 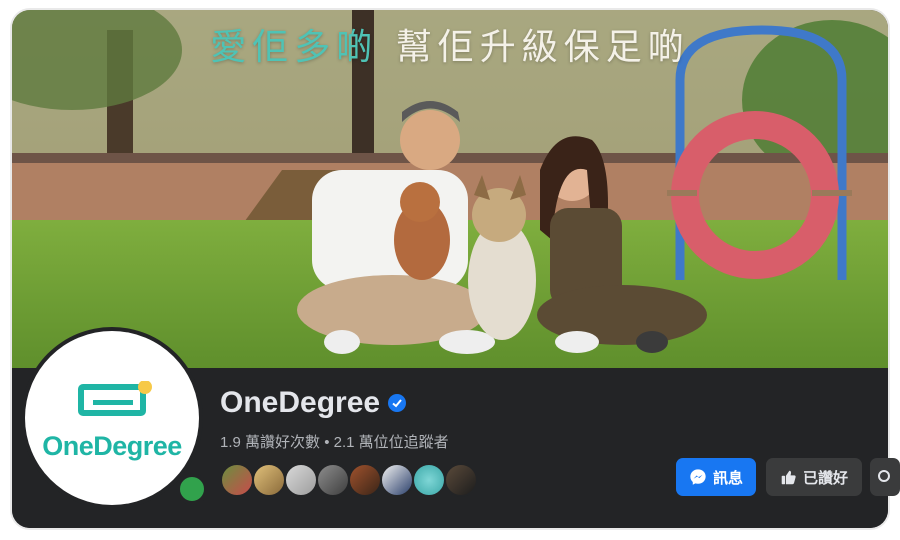 What do you see at coordinates (334, 441) in the screenshot?
I see `page-stats: 1.9 萬讚好次數 • 2.1 萬位位追蹤者` at bounding box center [334, 441].